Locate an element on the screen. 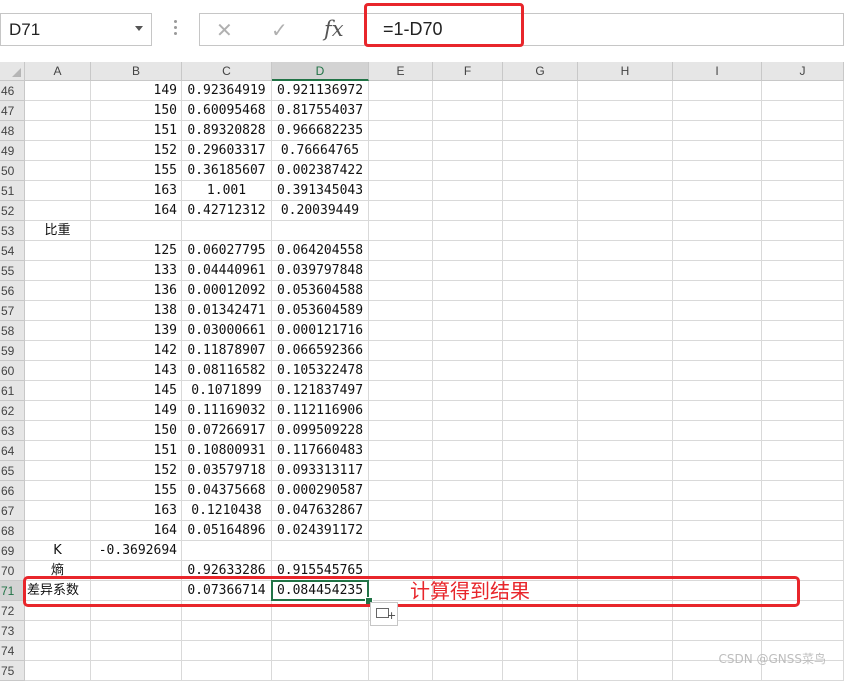 The image size is (844, 681). cell-c61: 0.1071899 is located at coordinates (227, 391).